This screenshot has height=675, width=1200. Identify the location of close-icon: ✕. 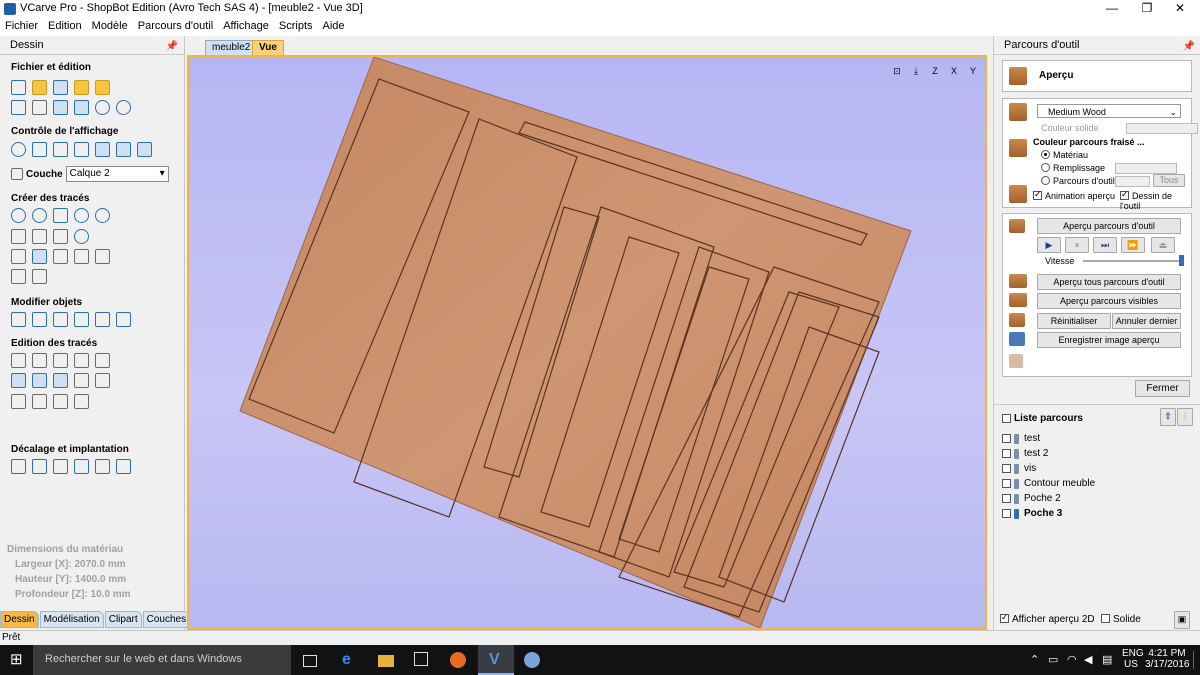
(1180, 9).